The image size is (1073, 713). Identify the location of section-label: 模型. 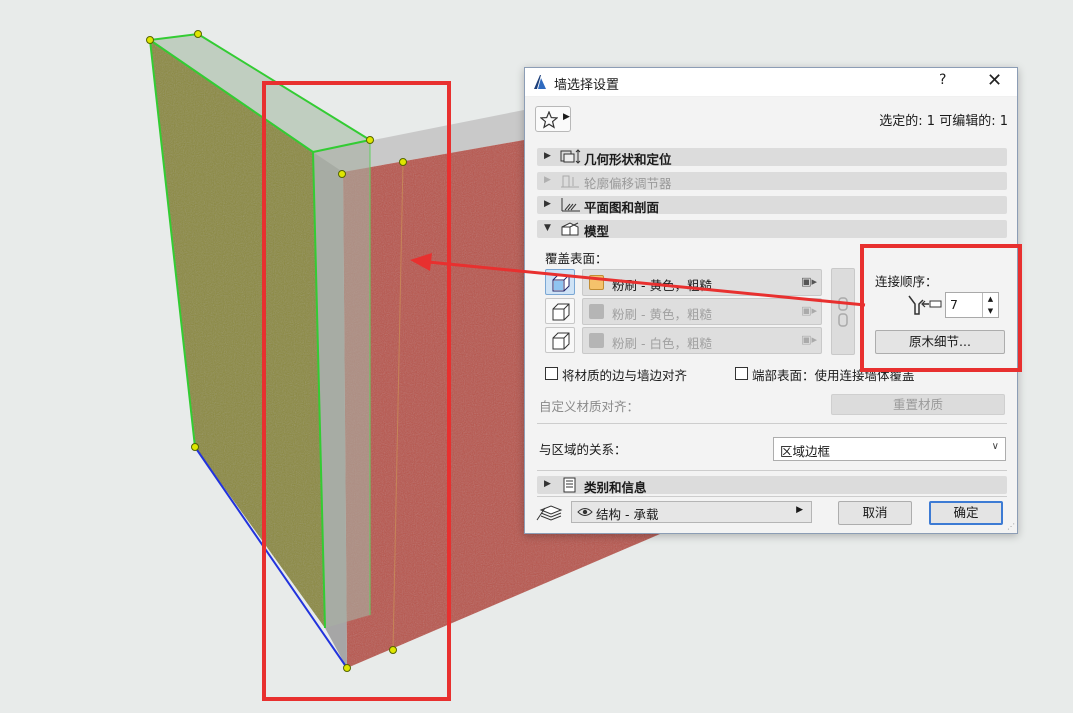
(597, 231).